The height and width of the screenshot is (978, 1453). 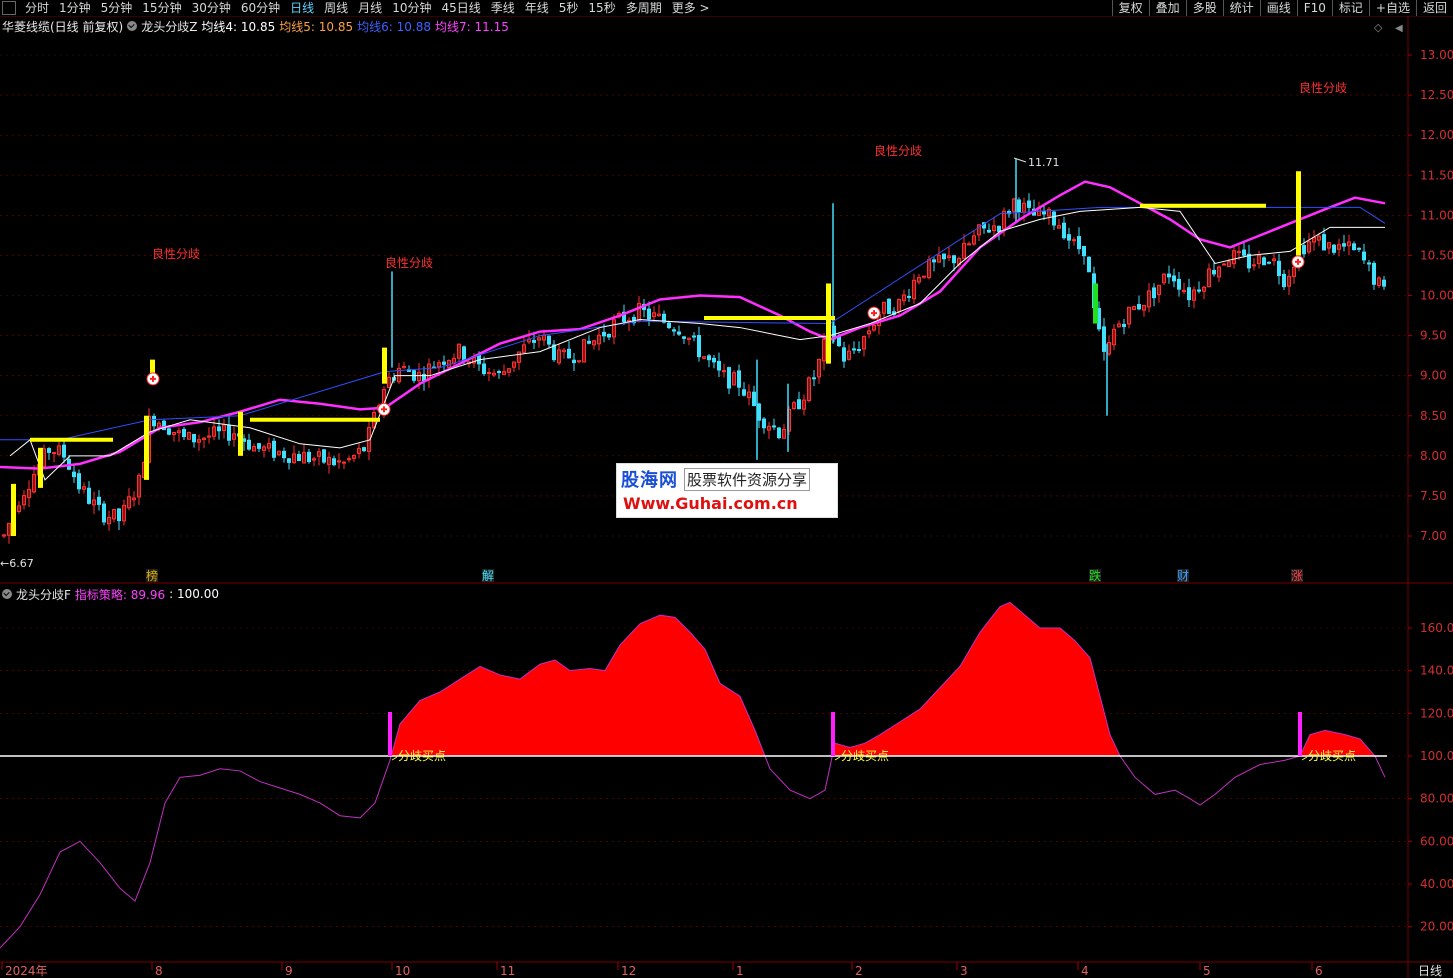 What do you see at coordinates (1095, 575) in the screenshot?
I see `event-marker-label: 跌` at bounding box center [1095, 575].